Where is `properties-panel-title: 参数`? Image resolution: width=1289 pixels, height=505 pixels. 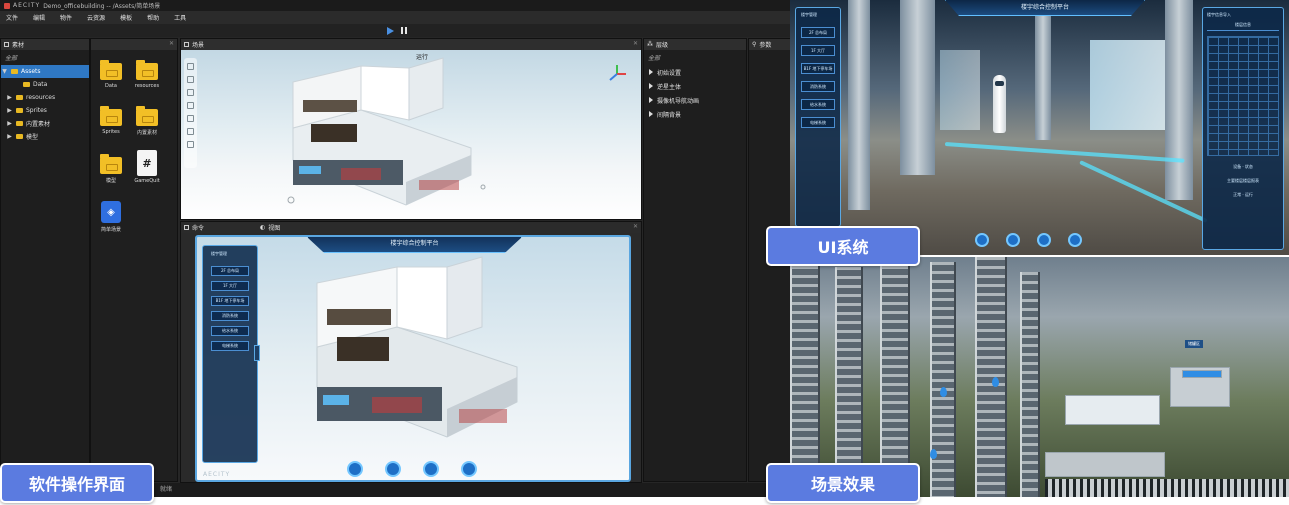 properties-panel-title: 参数 is located at coordinates (765, 45).